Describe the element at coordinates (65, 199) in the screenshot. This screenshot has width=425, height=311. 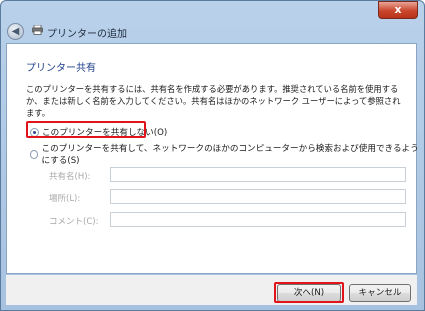
I see `location-label: 場所(L):` at that location.